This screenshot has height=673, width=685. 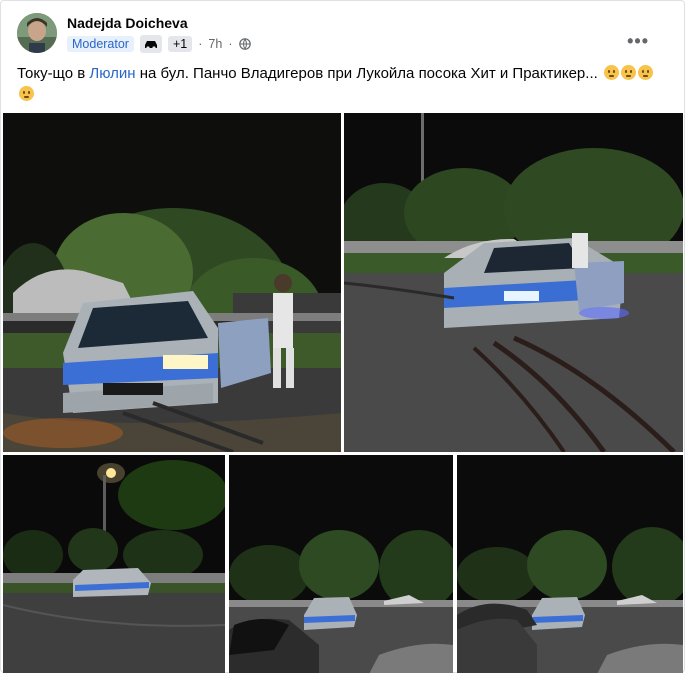 I want to click on post-time: 7h, so click(x=215, y=44).